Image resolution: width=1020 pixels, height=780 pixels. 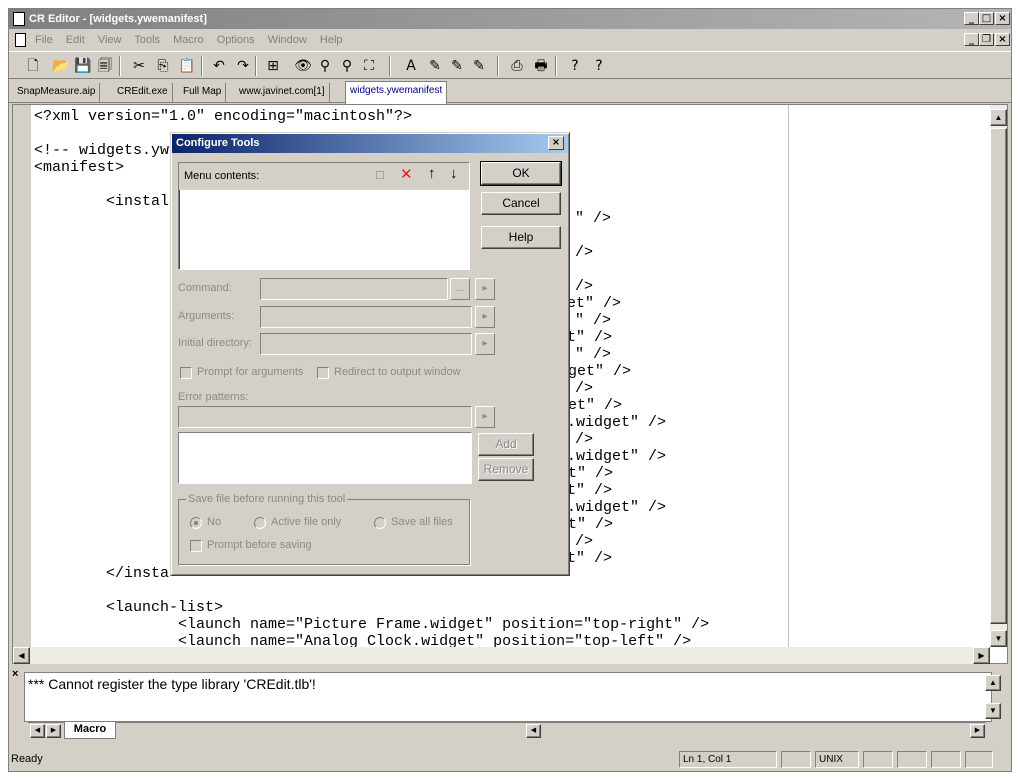 What do you see at coordinates (506, 444) in the screenshot?
I see `add-button: Add` at bounding box center [506, 444].